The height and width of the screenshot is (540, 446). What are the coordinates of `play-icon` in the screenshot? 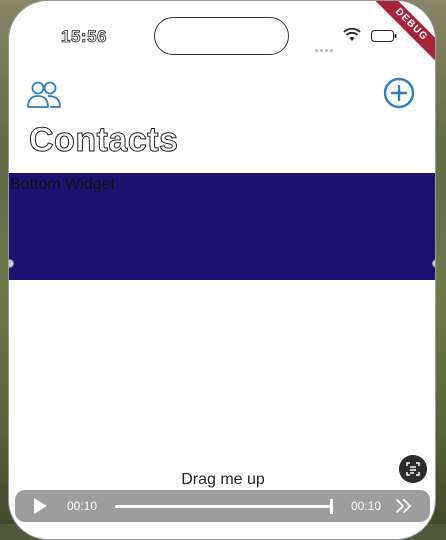 It's located at (40, 506).